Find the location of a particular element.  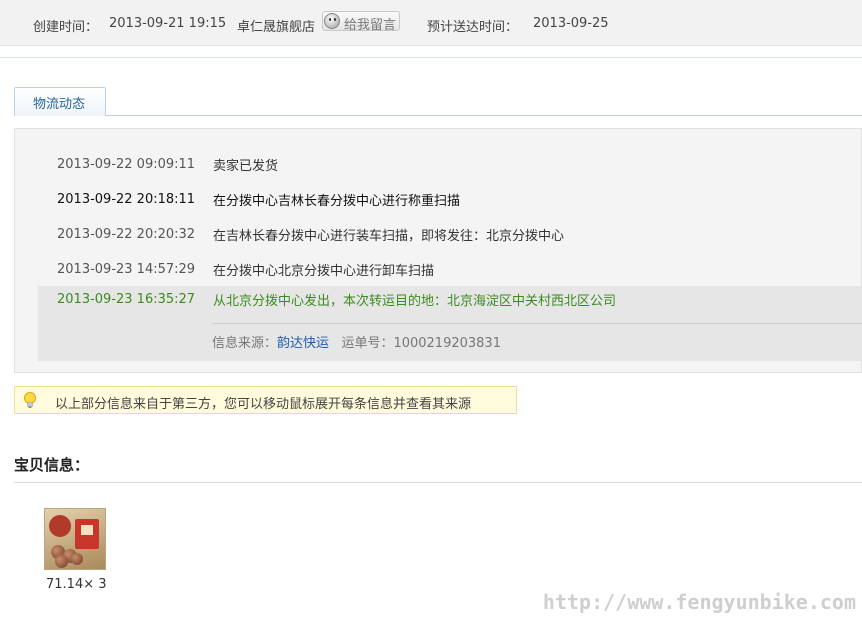

logistics-event: 2013-09-22 20:18:11 在分拨中心吉林长春分拨中心进行称重扫描 is located at coordinates (438, 200).